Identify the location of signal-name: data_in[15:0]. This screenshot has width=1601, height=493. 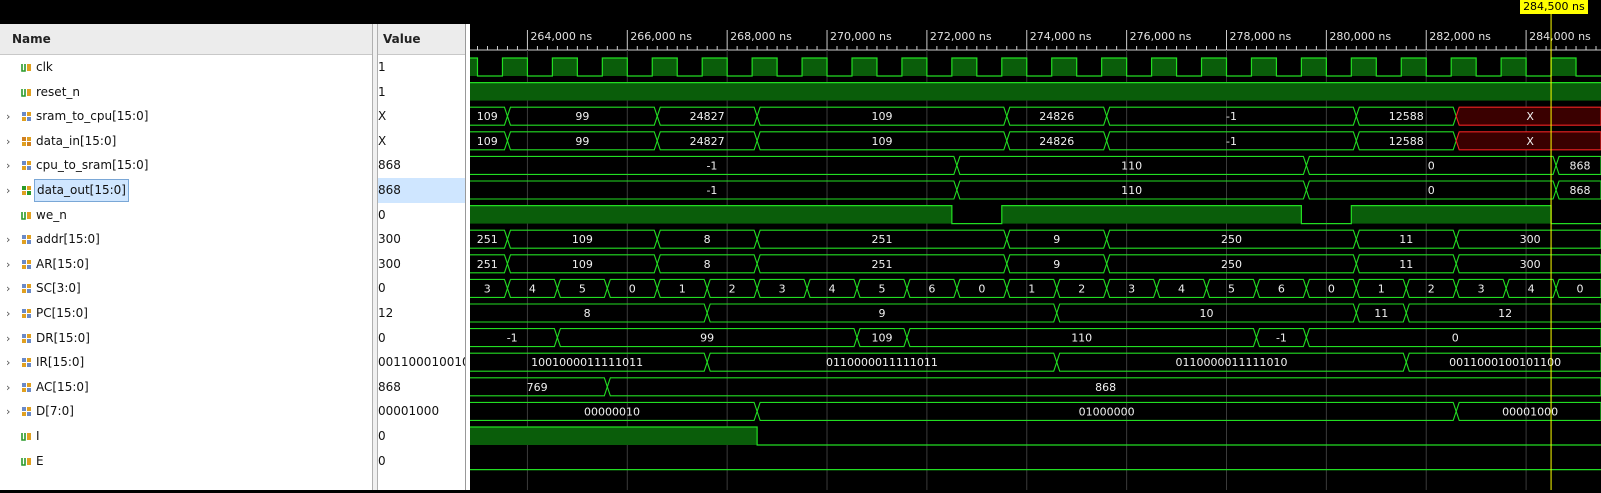
(76, 141).